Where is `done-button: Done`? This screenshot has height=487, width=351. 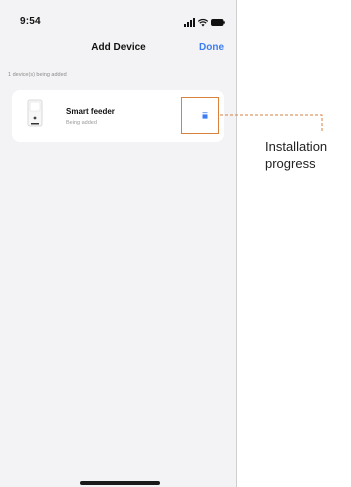 done-button: Done is located at coordinates (211, 47).